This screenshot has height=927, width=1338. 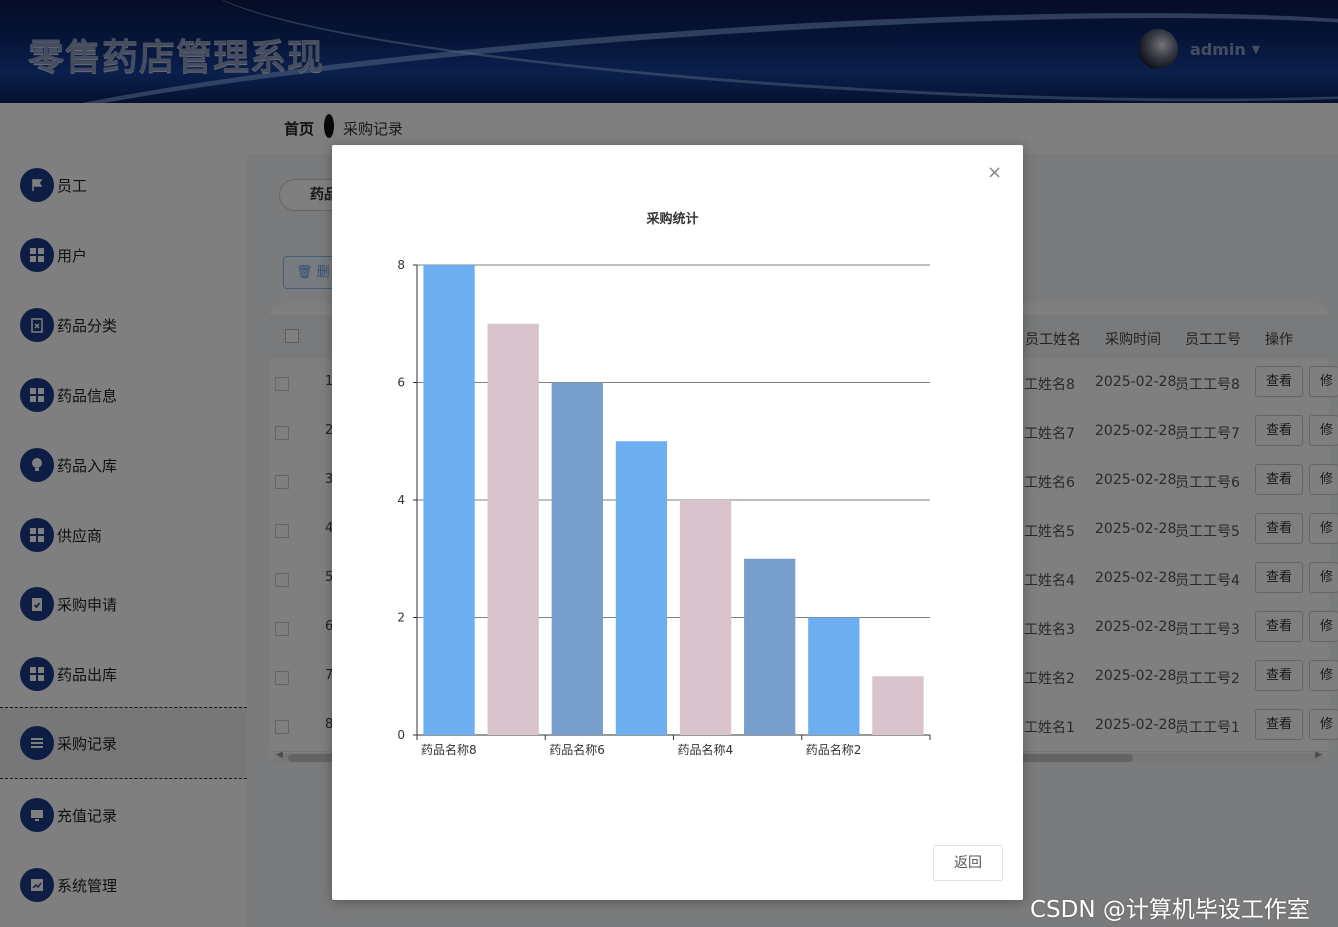 What do you see at coordinates (577, 749) in the screenshot?
I see `x-tick-label: 药品名称6` at bounding box center [577, 749].